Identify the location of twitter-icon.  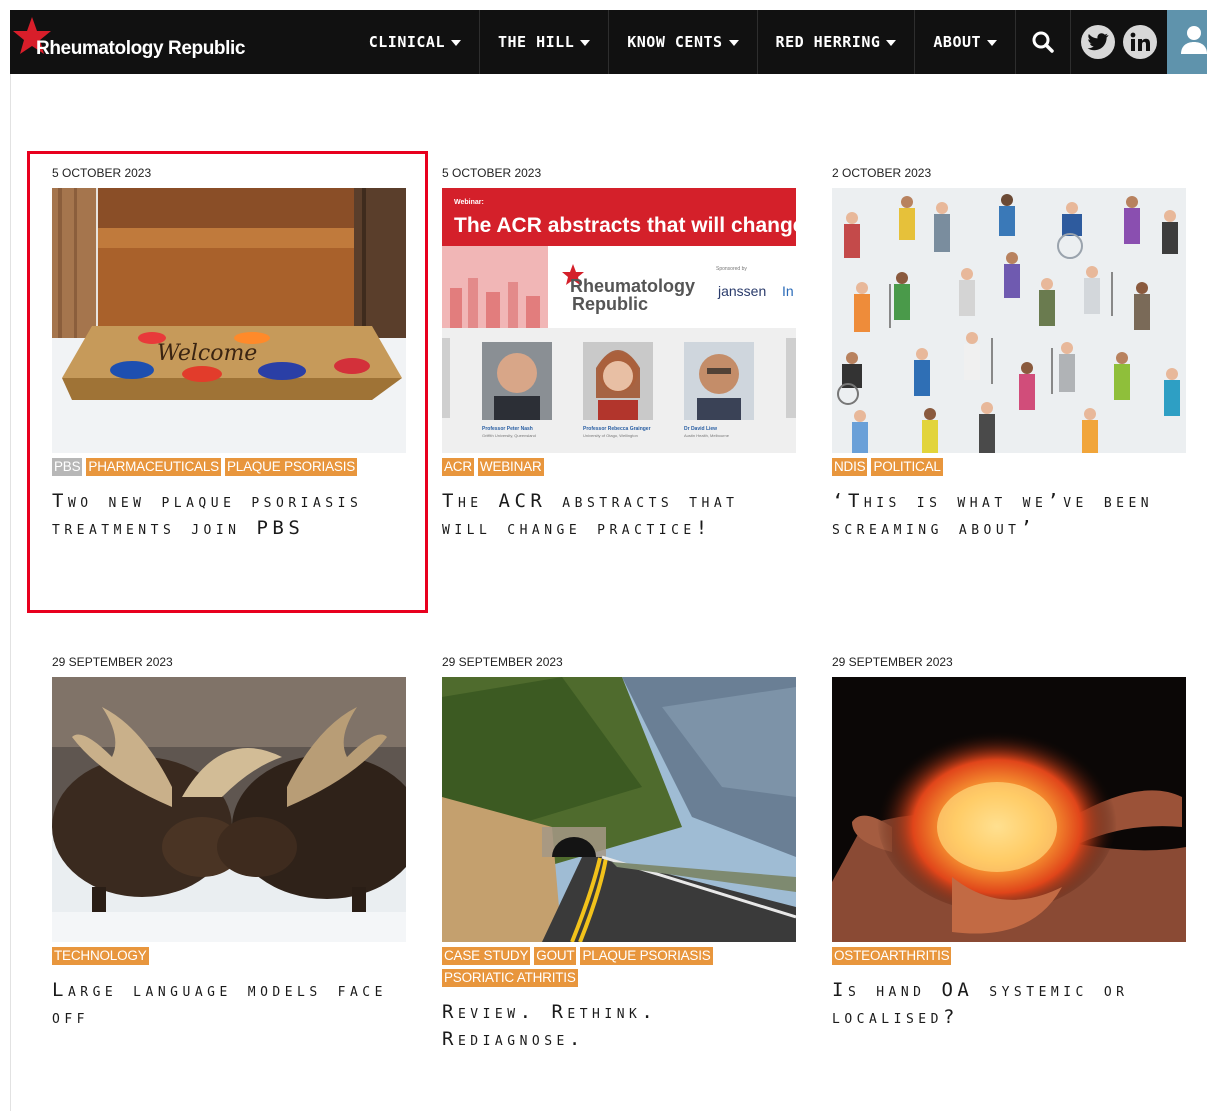
(1098, 42).